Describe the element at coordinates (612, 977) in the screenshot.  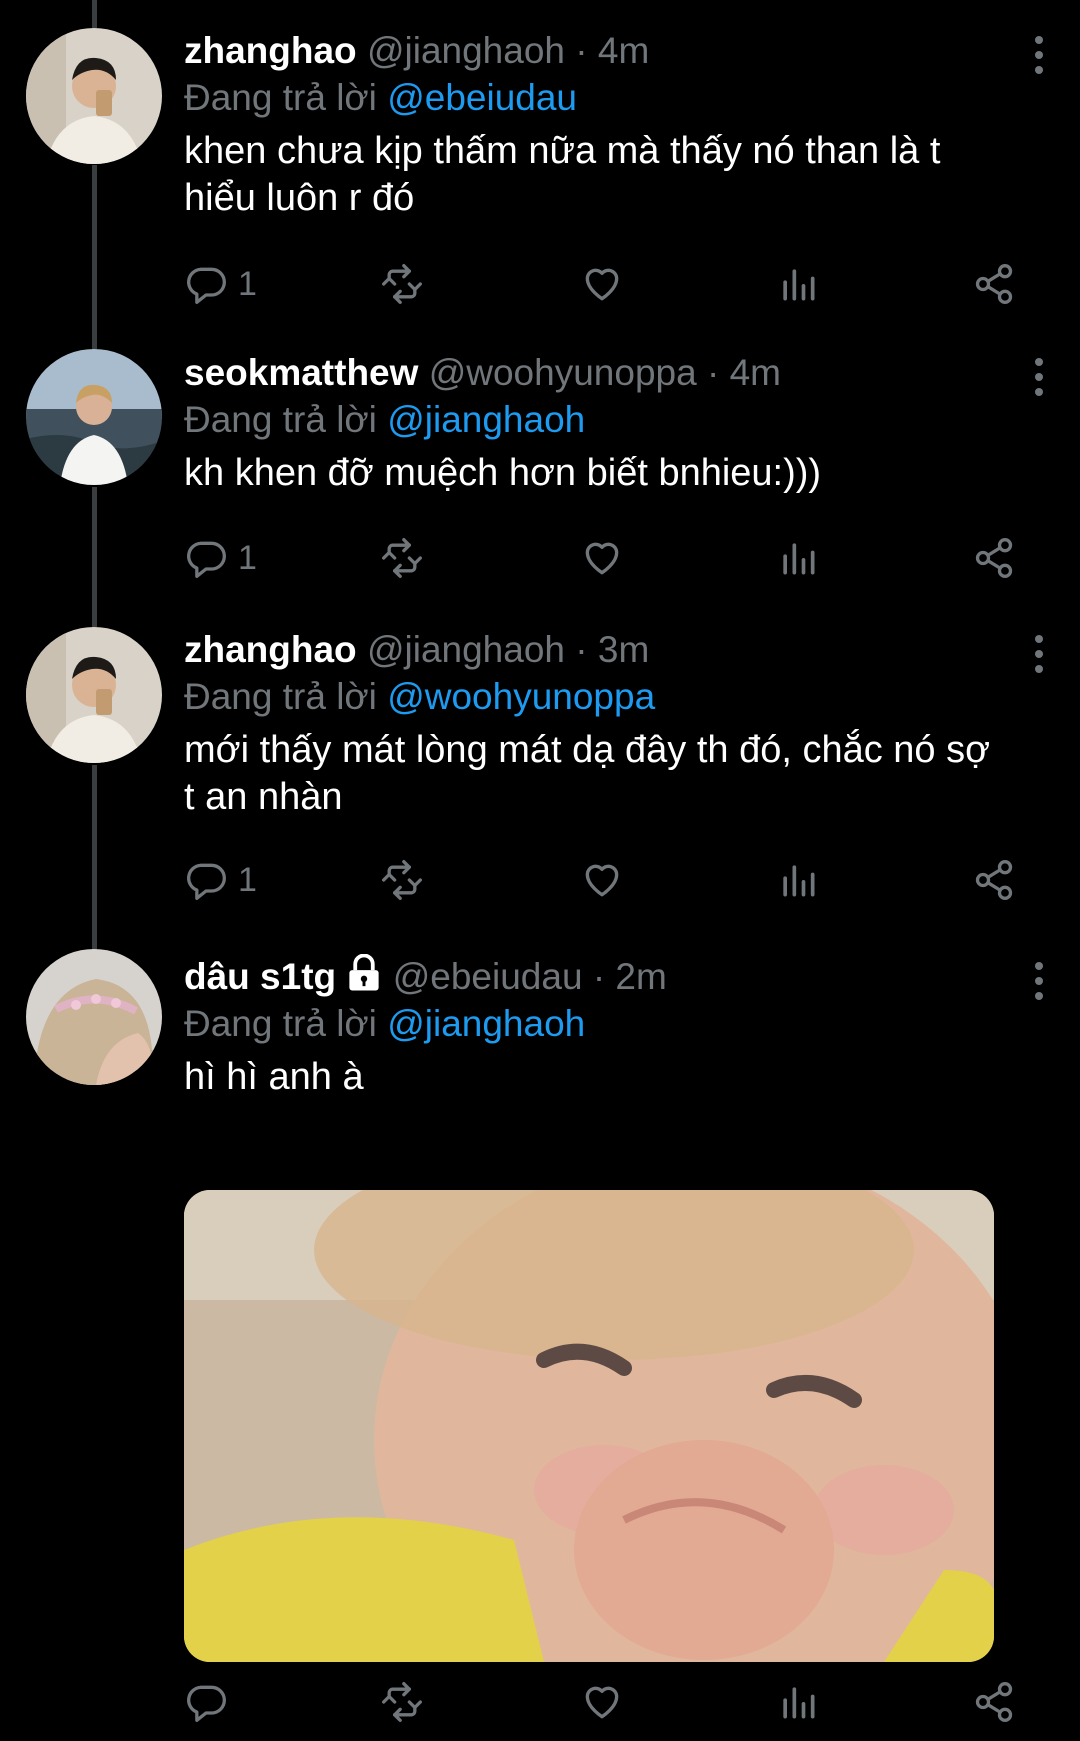
I see `tweet-header: dâu s1tg @ebeiudau · 2m` at that location.